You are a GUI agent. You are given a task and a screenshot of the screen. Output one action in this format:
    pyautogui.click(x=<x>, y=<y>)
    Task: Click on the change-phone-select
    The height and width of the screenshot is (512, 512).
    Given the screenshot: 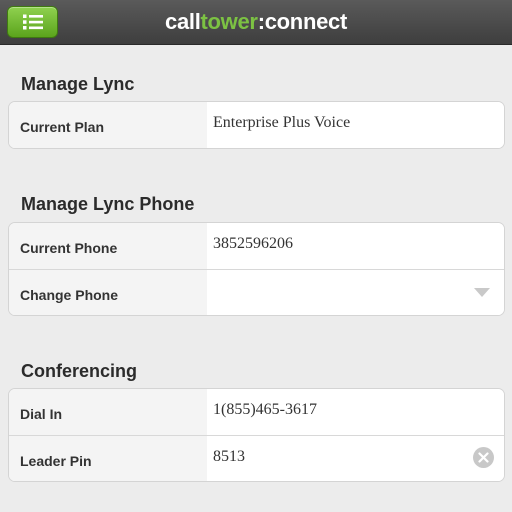 What is the action you would take?
    pyautogui.click(x=355, y=292)
    